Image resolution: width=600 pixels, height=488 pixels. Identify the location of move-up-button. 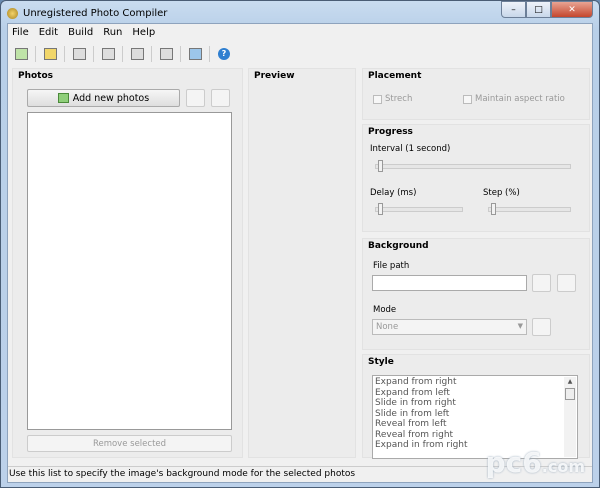
(195, 98).